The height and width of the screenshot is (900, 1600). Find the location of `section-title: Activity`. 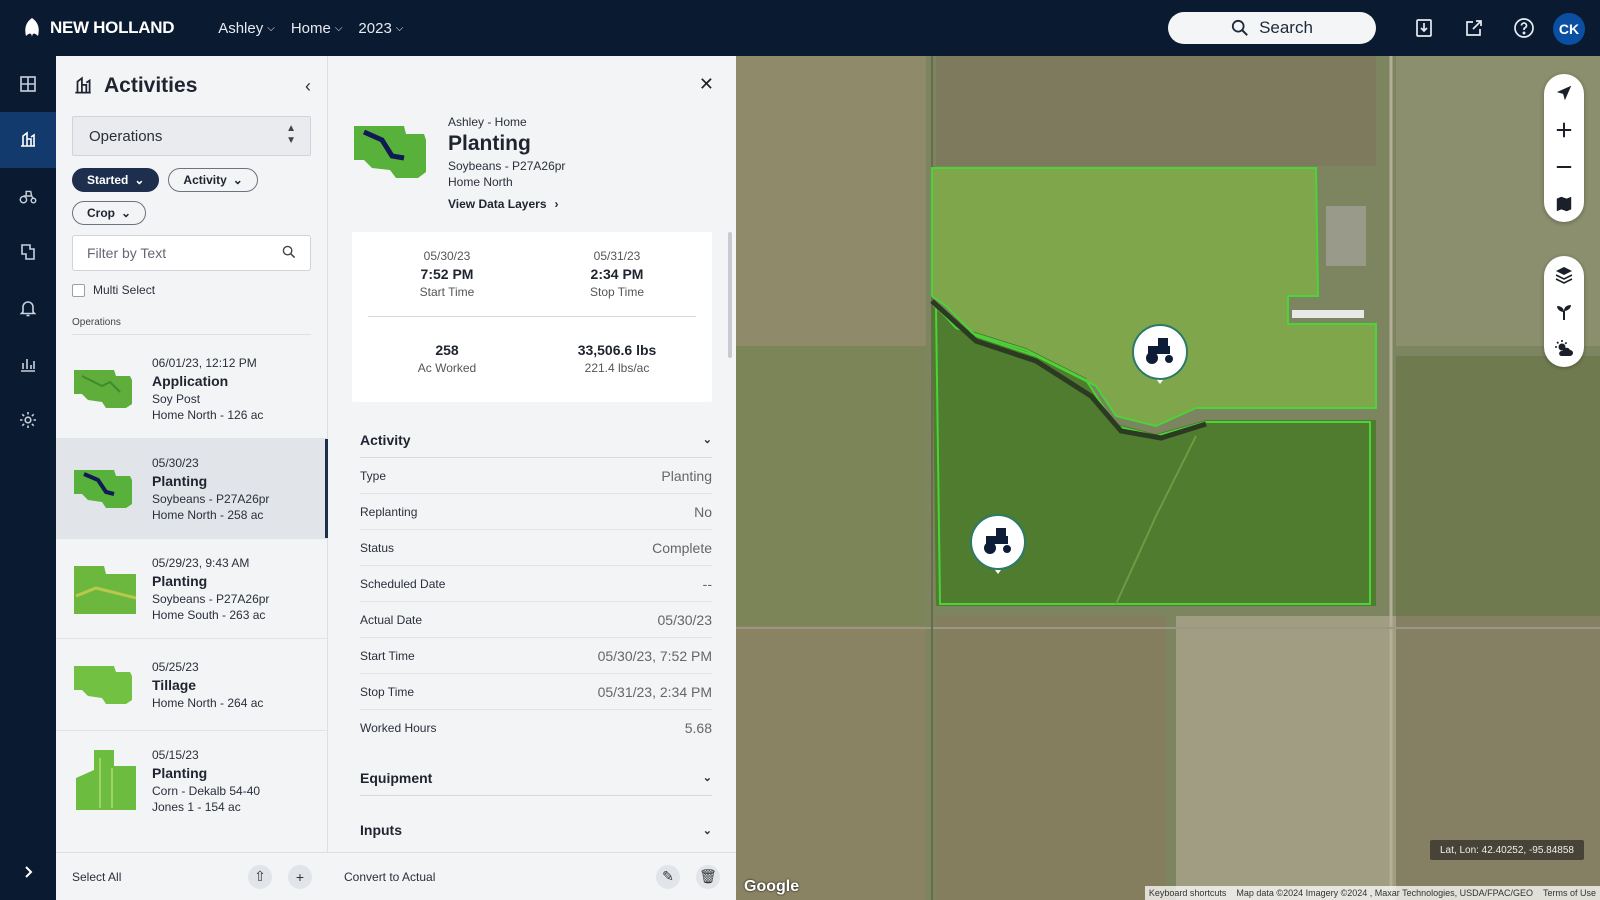

section-title: Activity is located at coordinates (385, 439).